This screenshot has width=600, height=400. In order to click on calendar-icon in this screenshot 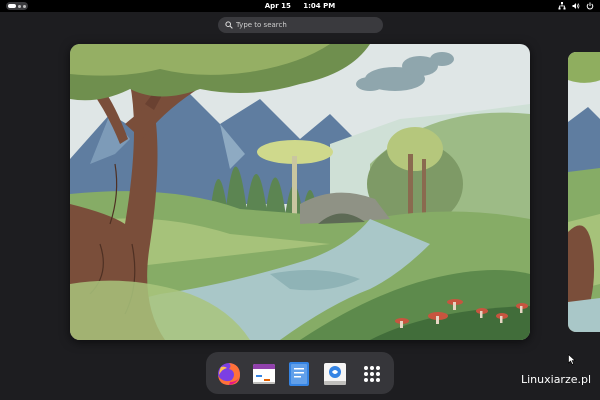, I will do `click(264, 374)`.